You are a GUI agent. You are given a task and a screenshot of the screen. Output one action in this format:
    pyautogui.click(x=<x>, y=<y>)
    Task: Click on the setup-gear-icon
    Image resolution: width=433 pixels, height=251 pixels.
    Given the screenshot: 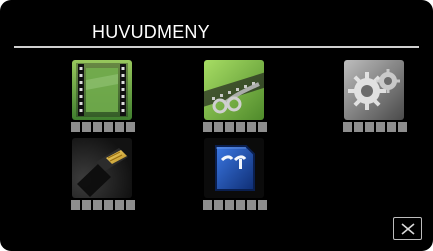 What is the action you would take?
    pyautogui.click(x=374, y=90)
    